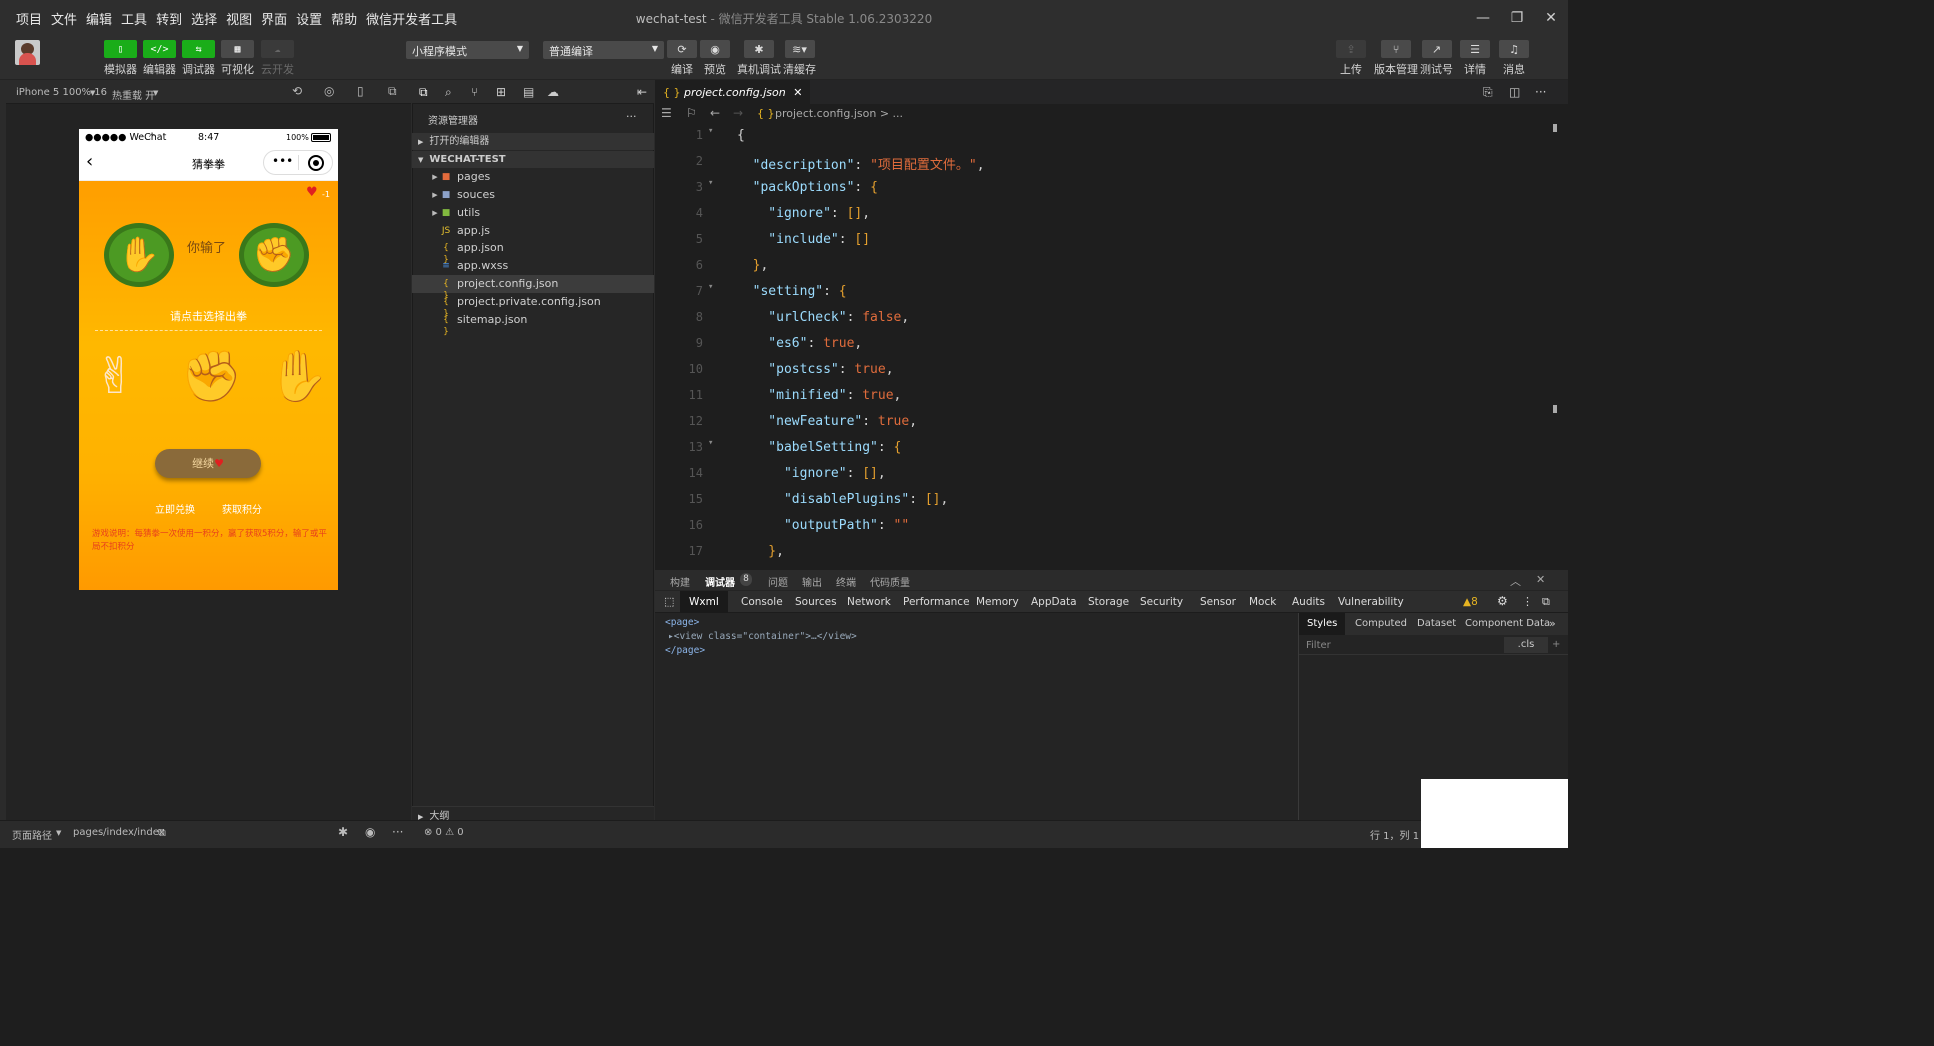 The width and height of the screenshot is (1934, 1046). I want to click on phone-icon: ▯, so click(360, 91).